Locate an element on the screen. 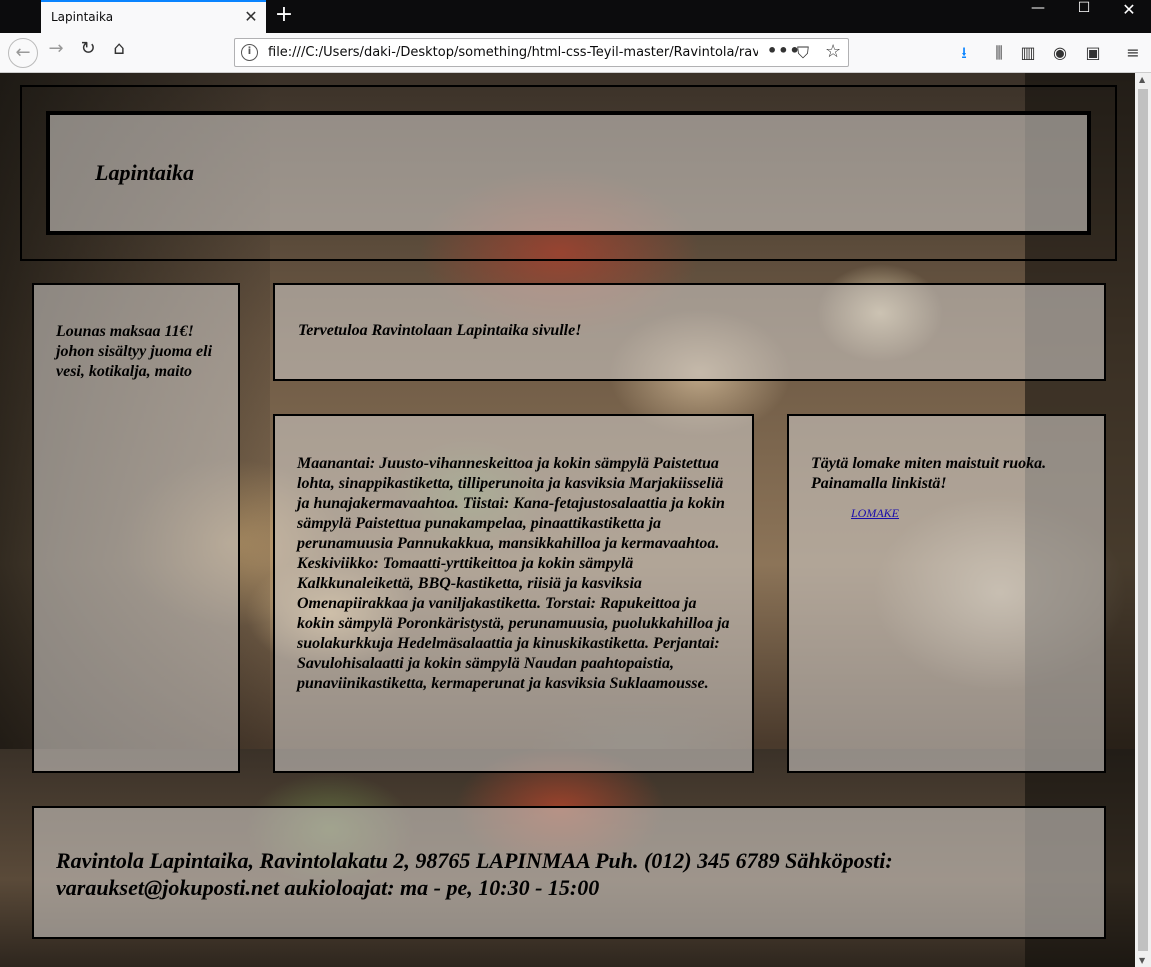 The width and height of the screenshot is (1151, 967). feedback-form-link: LOMAKE is located at coordinates (875, 513).